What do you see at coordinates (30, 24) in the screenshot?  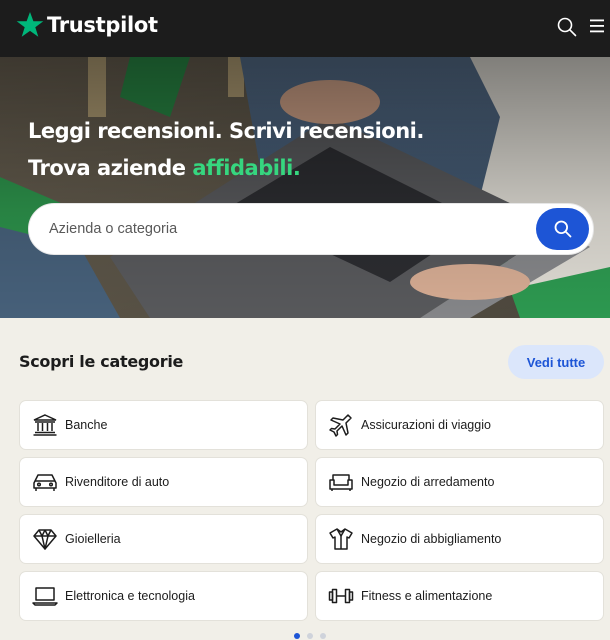 I see `star-logo-icon` at bounding box center [30, 24].